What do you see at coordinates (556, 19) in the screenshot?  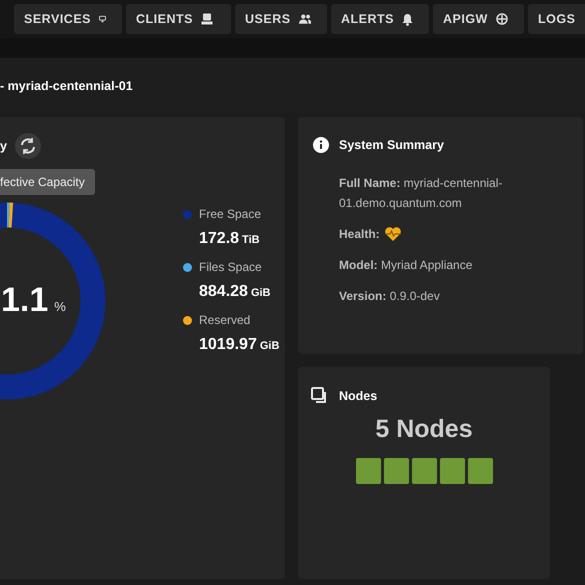 I see `nav-tab: LOGS` at bounding box center [556, 19].